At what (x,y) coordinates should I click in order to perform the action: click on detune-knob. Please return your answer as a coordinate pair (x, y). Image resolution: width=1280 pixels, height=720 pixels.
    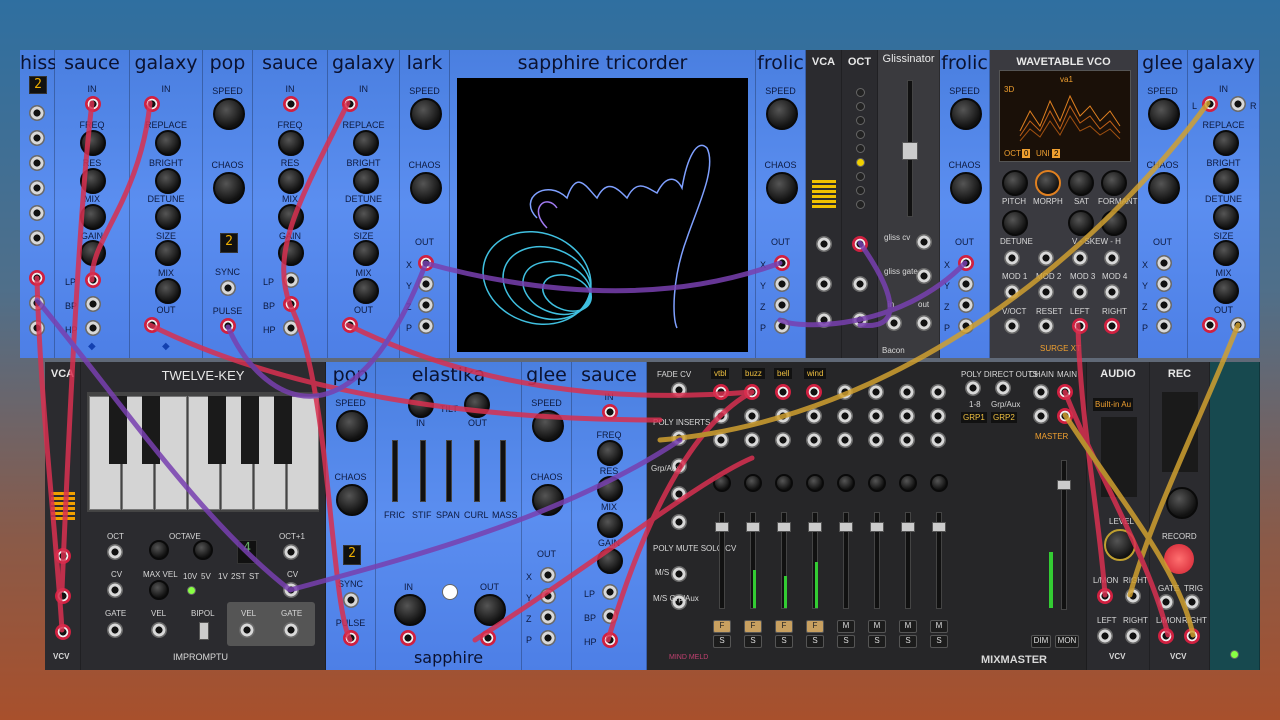
    Looking at the image, I should click on (1226, 217).